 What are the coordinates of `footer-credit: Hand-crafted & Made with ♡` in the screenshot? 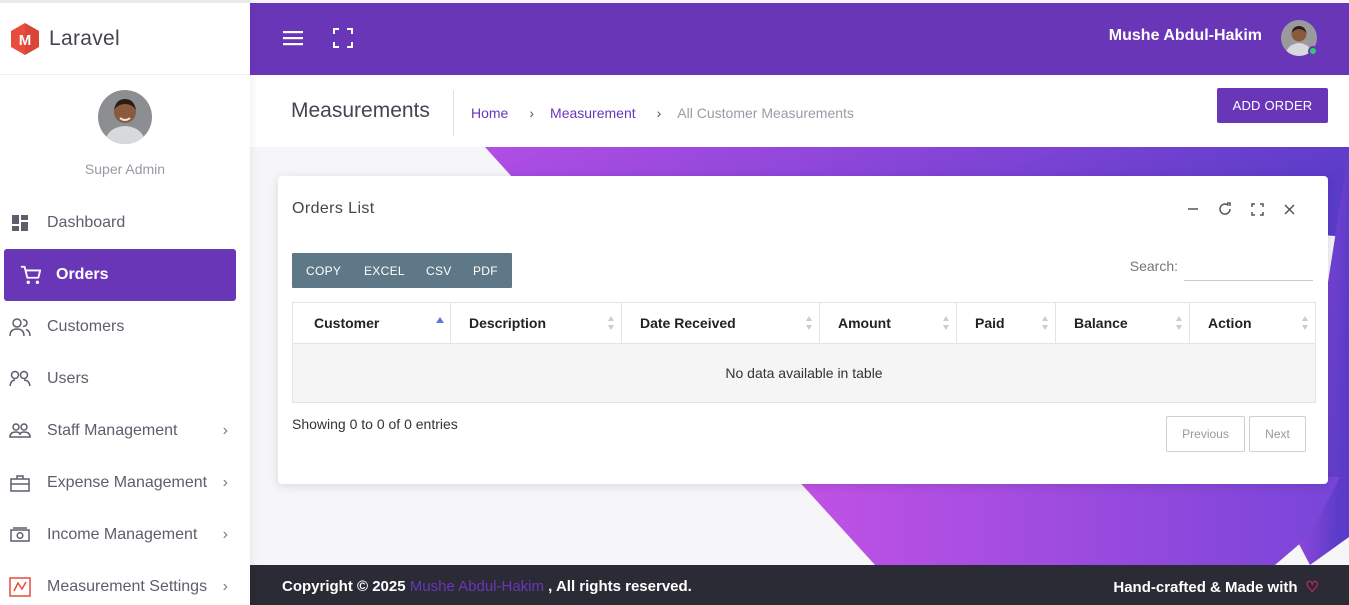 It's located at (1216, 587).